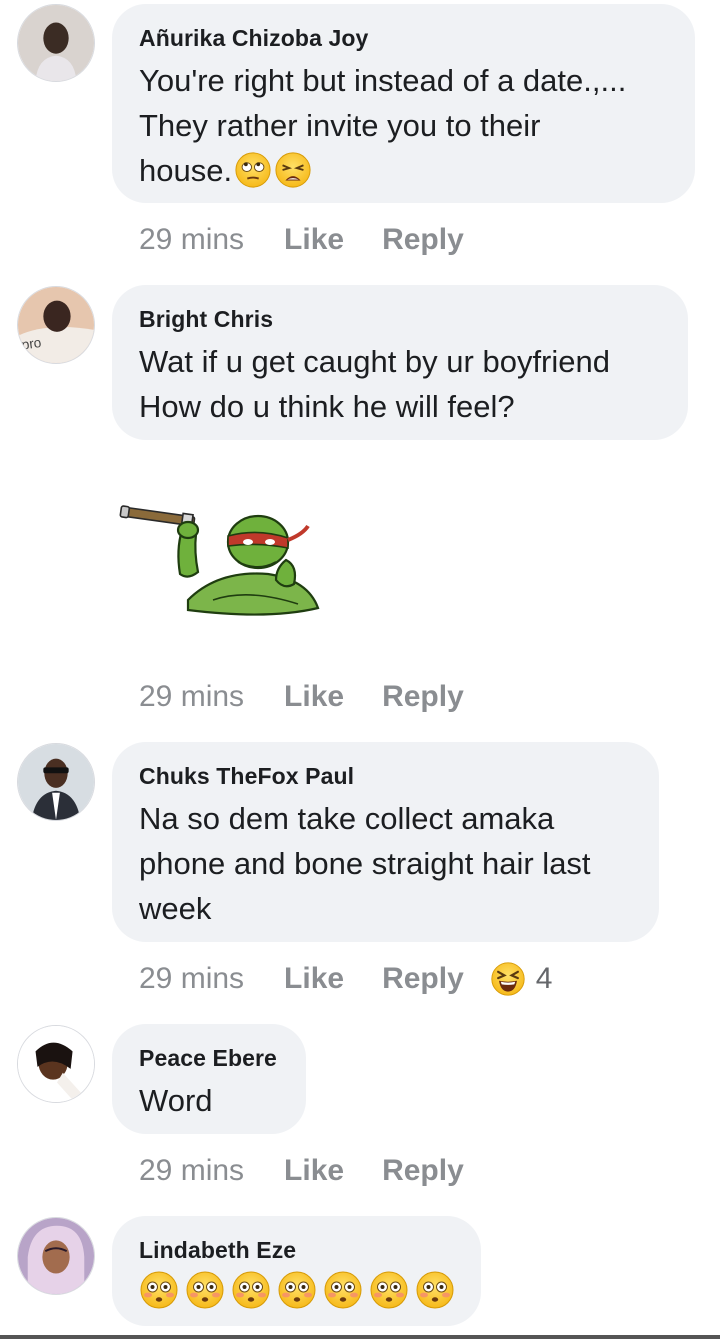 Image resolution: width=720 pixels, height=1339 pixels. I want to click on rolling-eyes-icon, so click(253, 170).